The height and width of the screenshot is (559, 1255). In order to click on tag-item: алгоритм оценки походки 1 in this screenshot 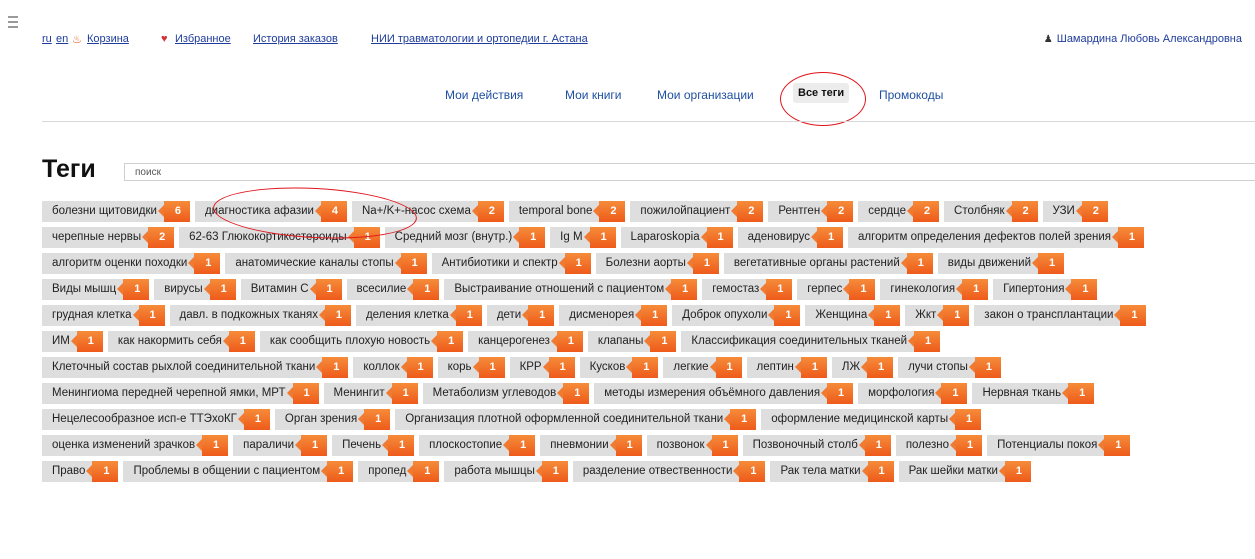, I will do `click(131, 263)`.